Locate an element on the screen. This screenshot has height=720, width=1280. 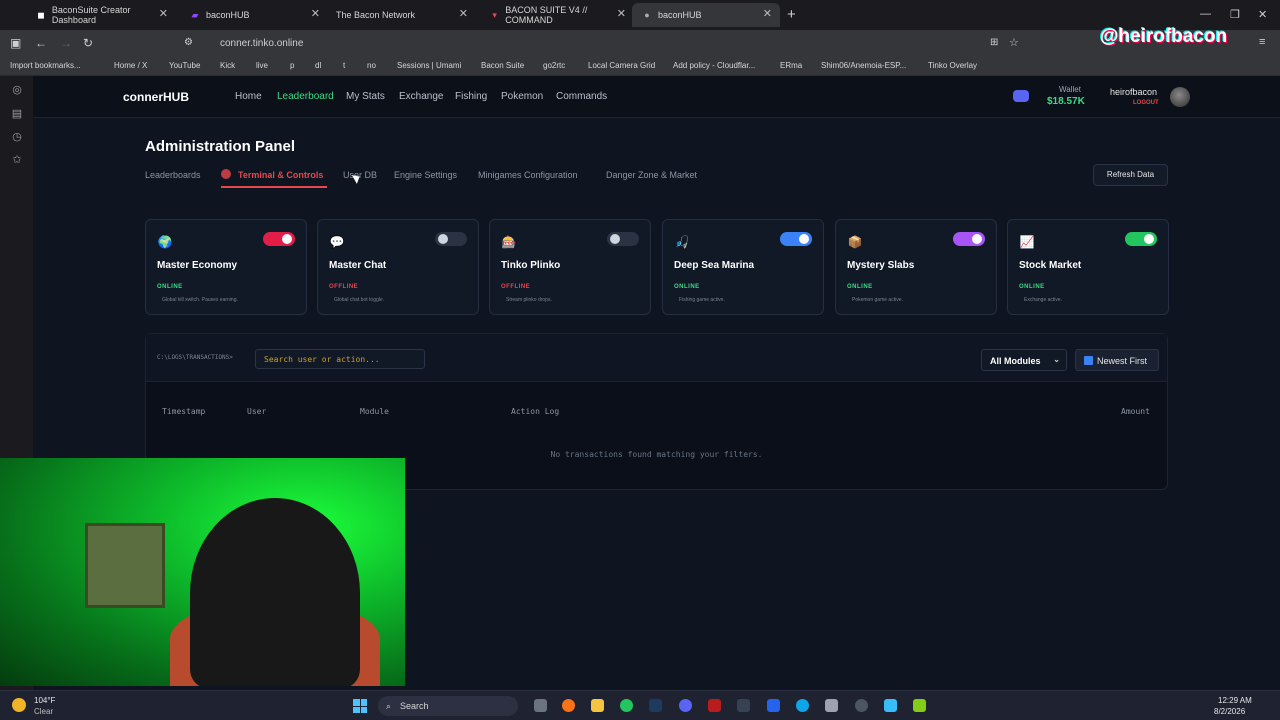
steam-icon is located at coordinates (655, 705).